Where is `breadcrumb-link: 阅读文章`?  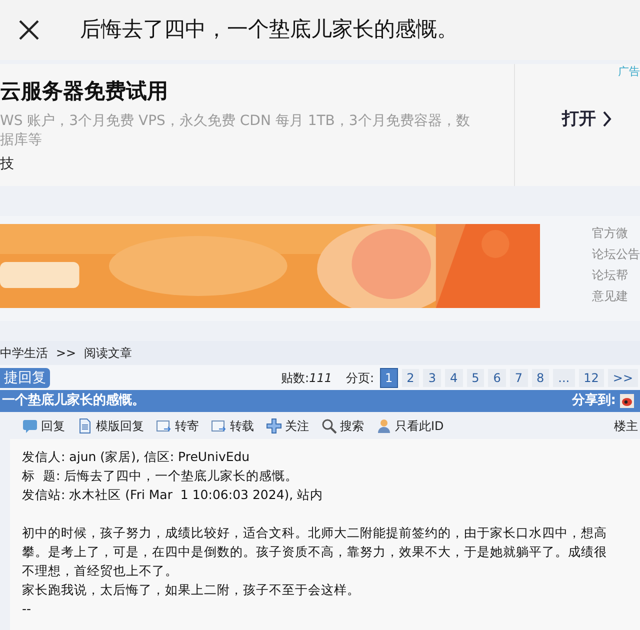 breadcrumb-link: 阅读文章 is located at coordinates (108, 353).